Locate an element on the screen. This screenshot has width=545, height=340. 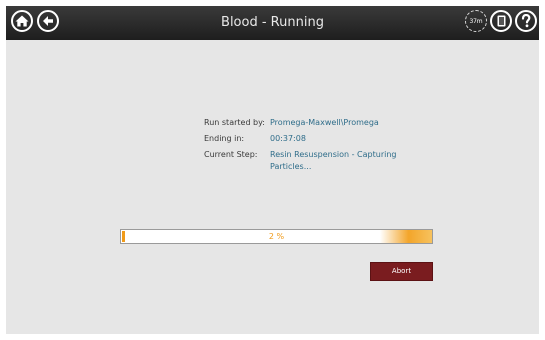
run-started-by-label: Run started by: is located at coordinates (234, 122).